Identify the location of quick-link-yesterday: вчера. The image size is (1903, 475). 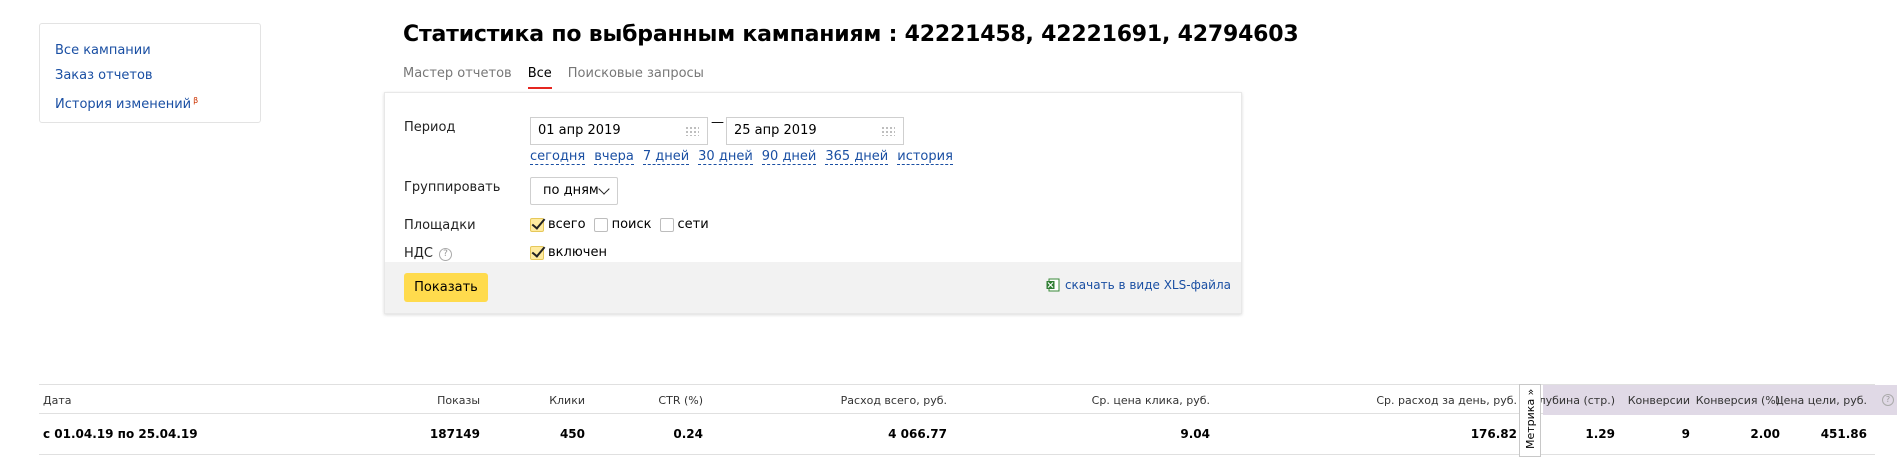
(614, 157).